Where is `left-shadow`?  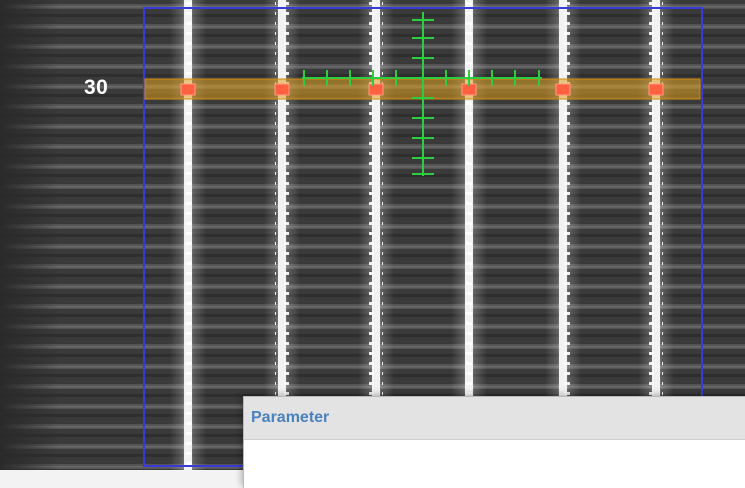 left-shadow is located at coordinates (30, 235).